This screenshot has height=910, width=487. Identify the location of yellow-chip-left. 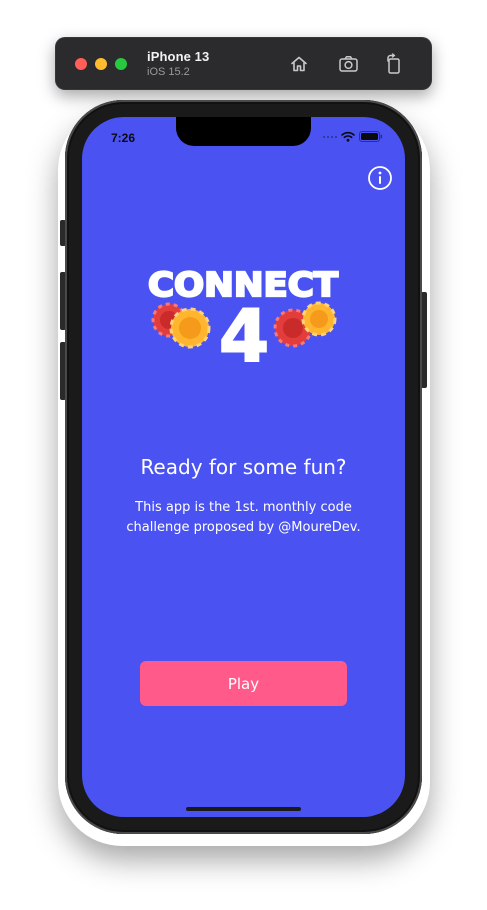
(190, 328).